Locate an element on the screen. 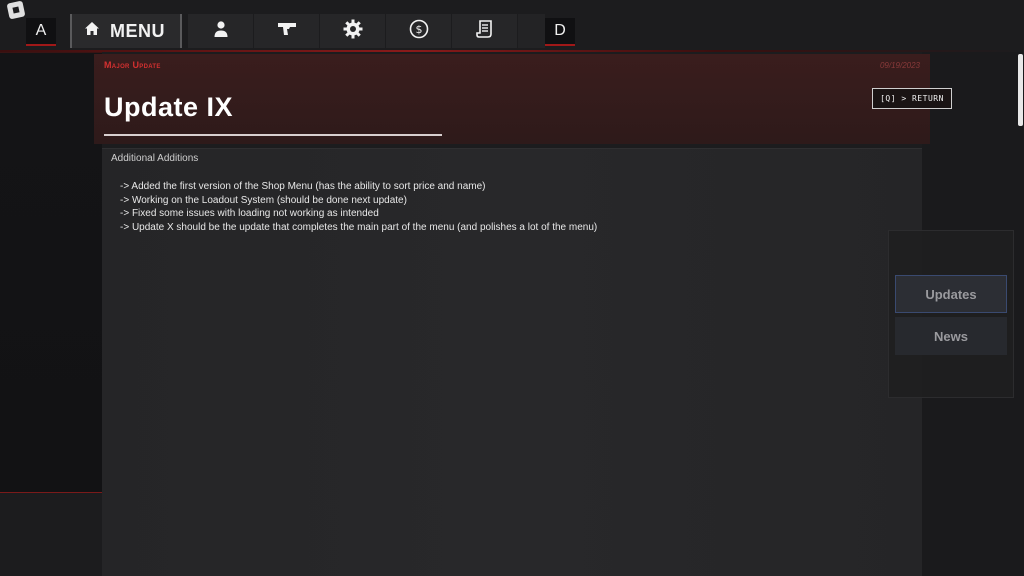  home-icon is located at coordinates (92, 31).